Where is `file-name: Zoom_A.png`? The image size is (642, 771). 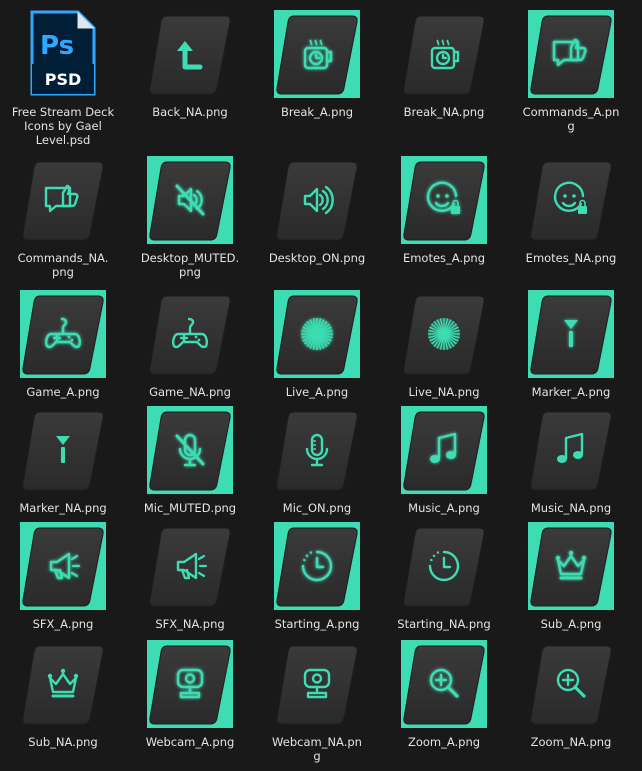 file-name: Zoom_A.png is located at coordinates (444, 742).